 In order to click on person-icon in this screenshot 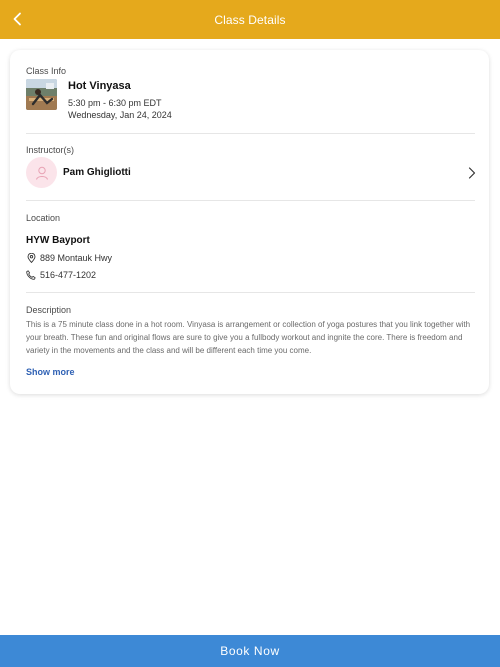, I will do `click(41, 173)`.